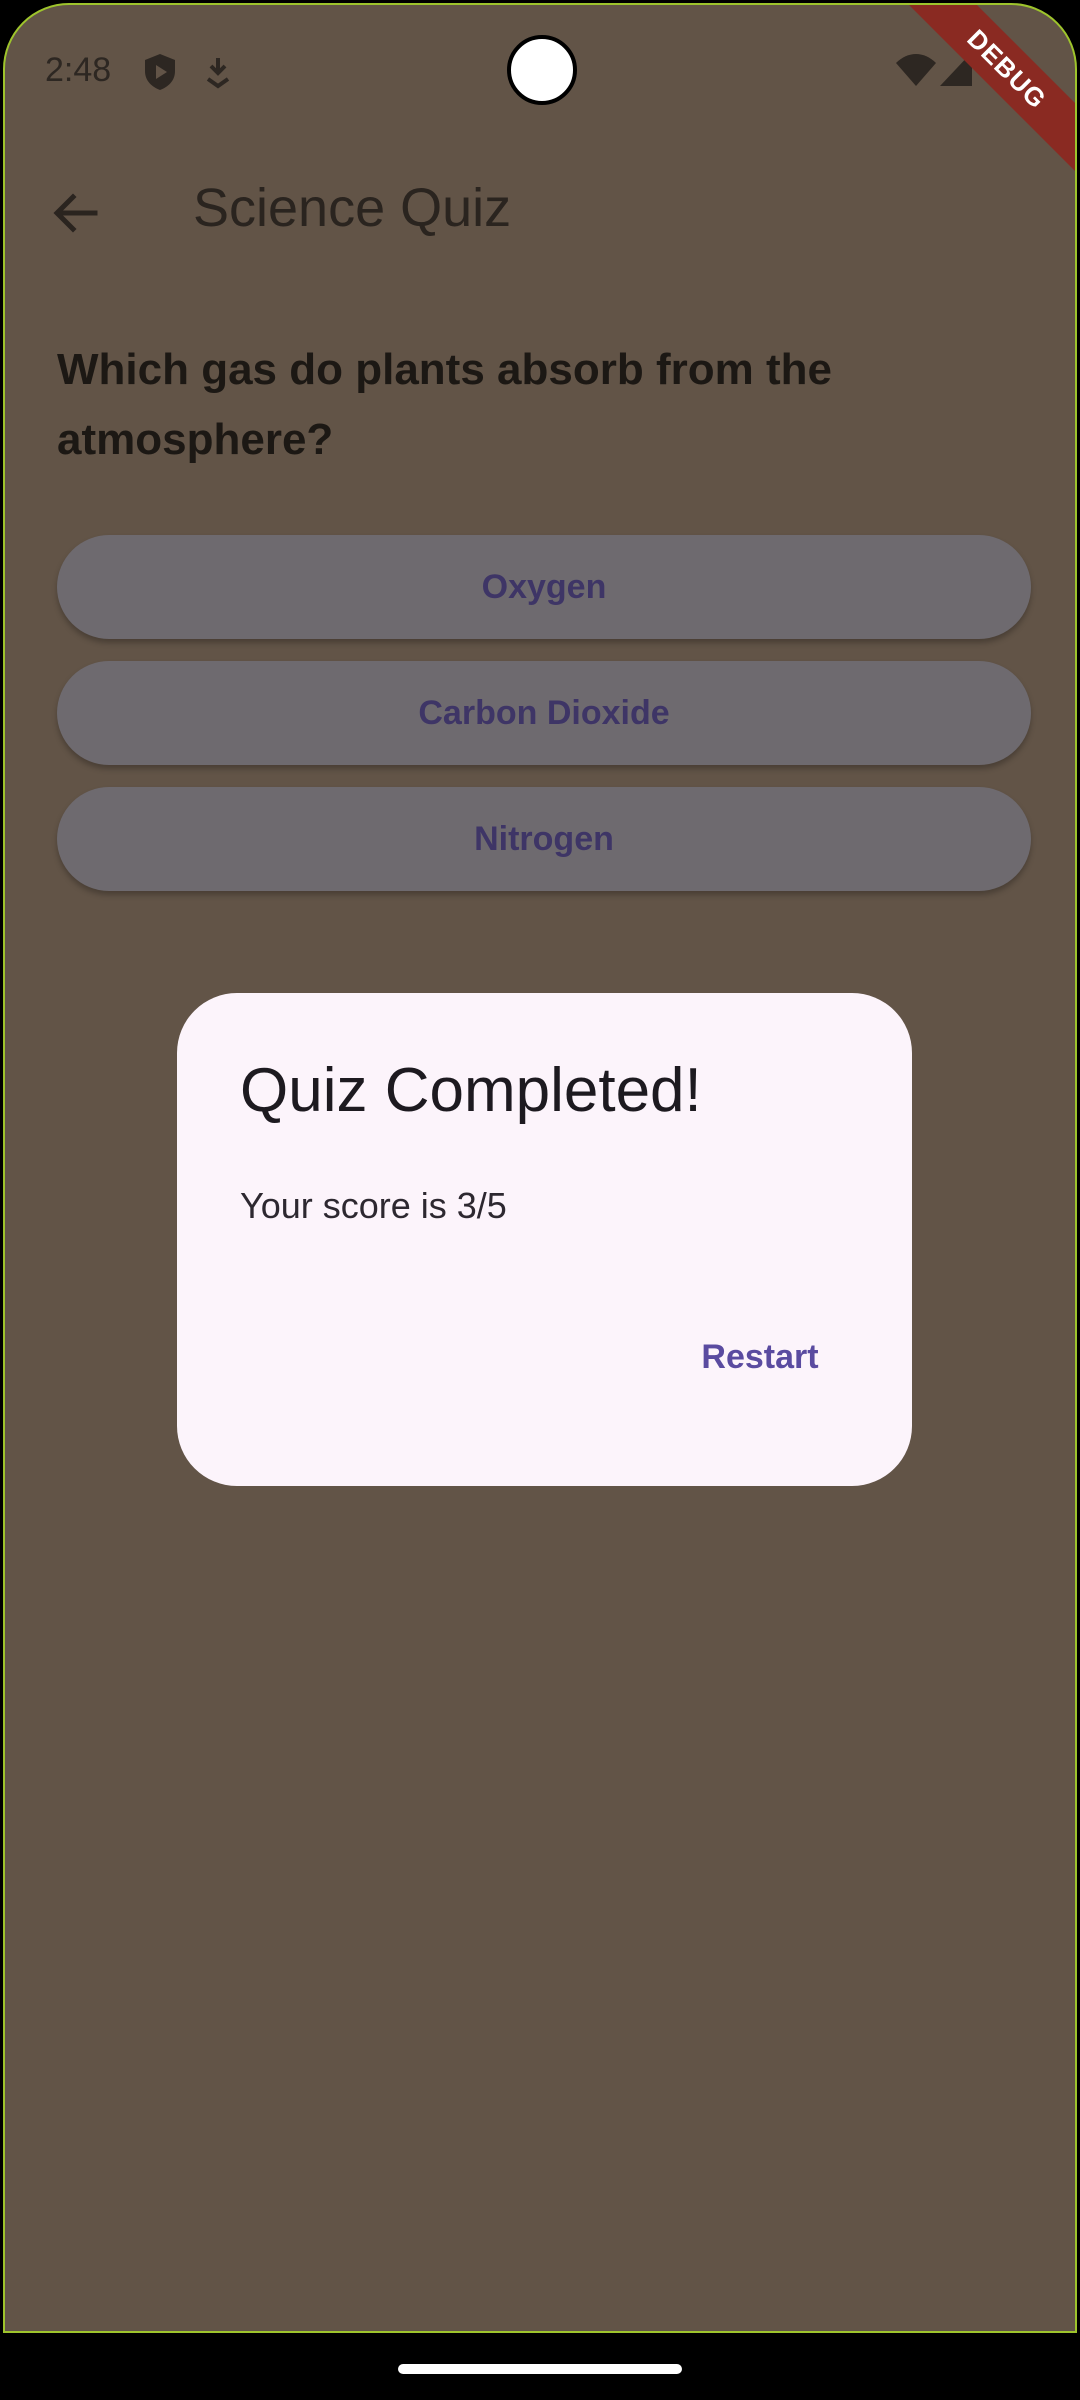 Image resolution: width=1080 pixels, height=2400 pixels. What do you see at coordinates (218, 73) in the screenshot?
I see `download-icon` at bounding box center [218, 73].